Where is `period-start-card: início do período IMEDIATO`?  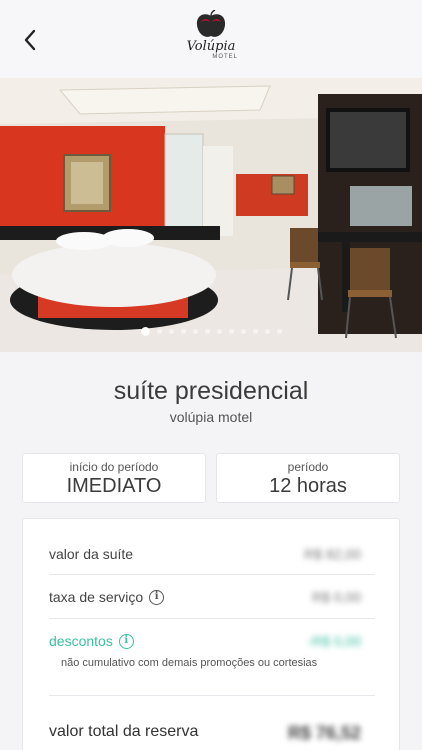
period-start-card: início do período IMEDIATO is located at coordinates (114, 478).